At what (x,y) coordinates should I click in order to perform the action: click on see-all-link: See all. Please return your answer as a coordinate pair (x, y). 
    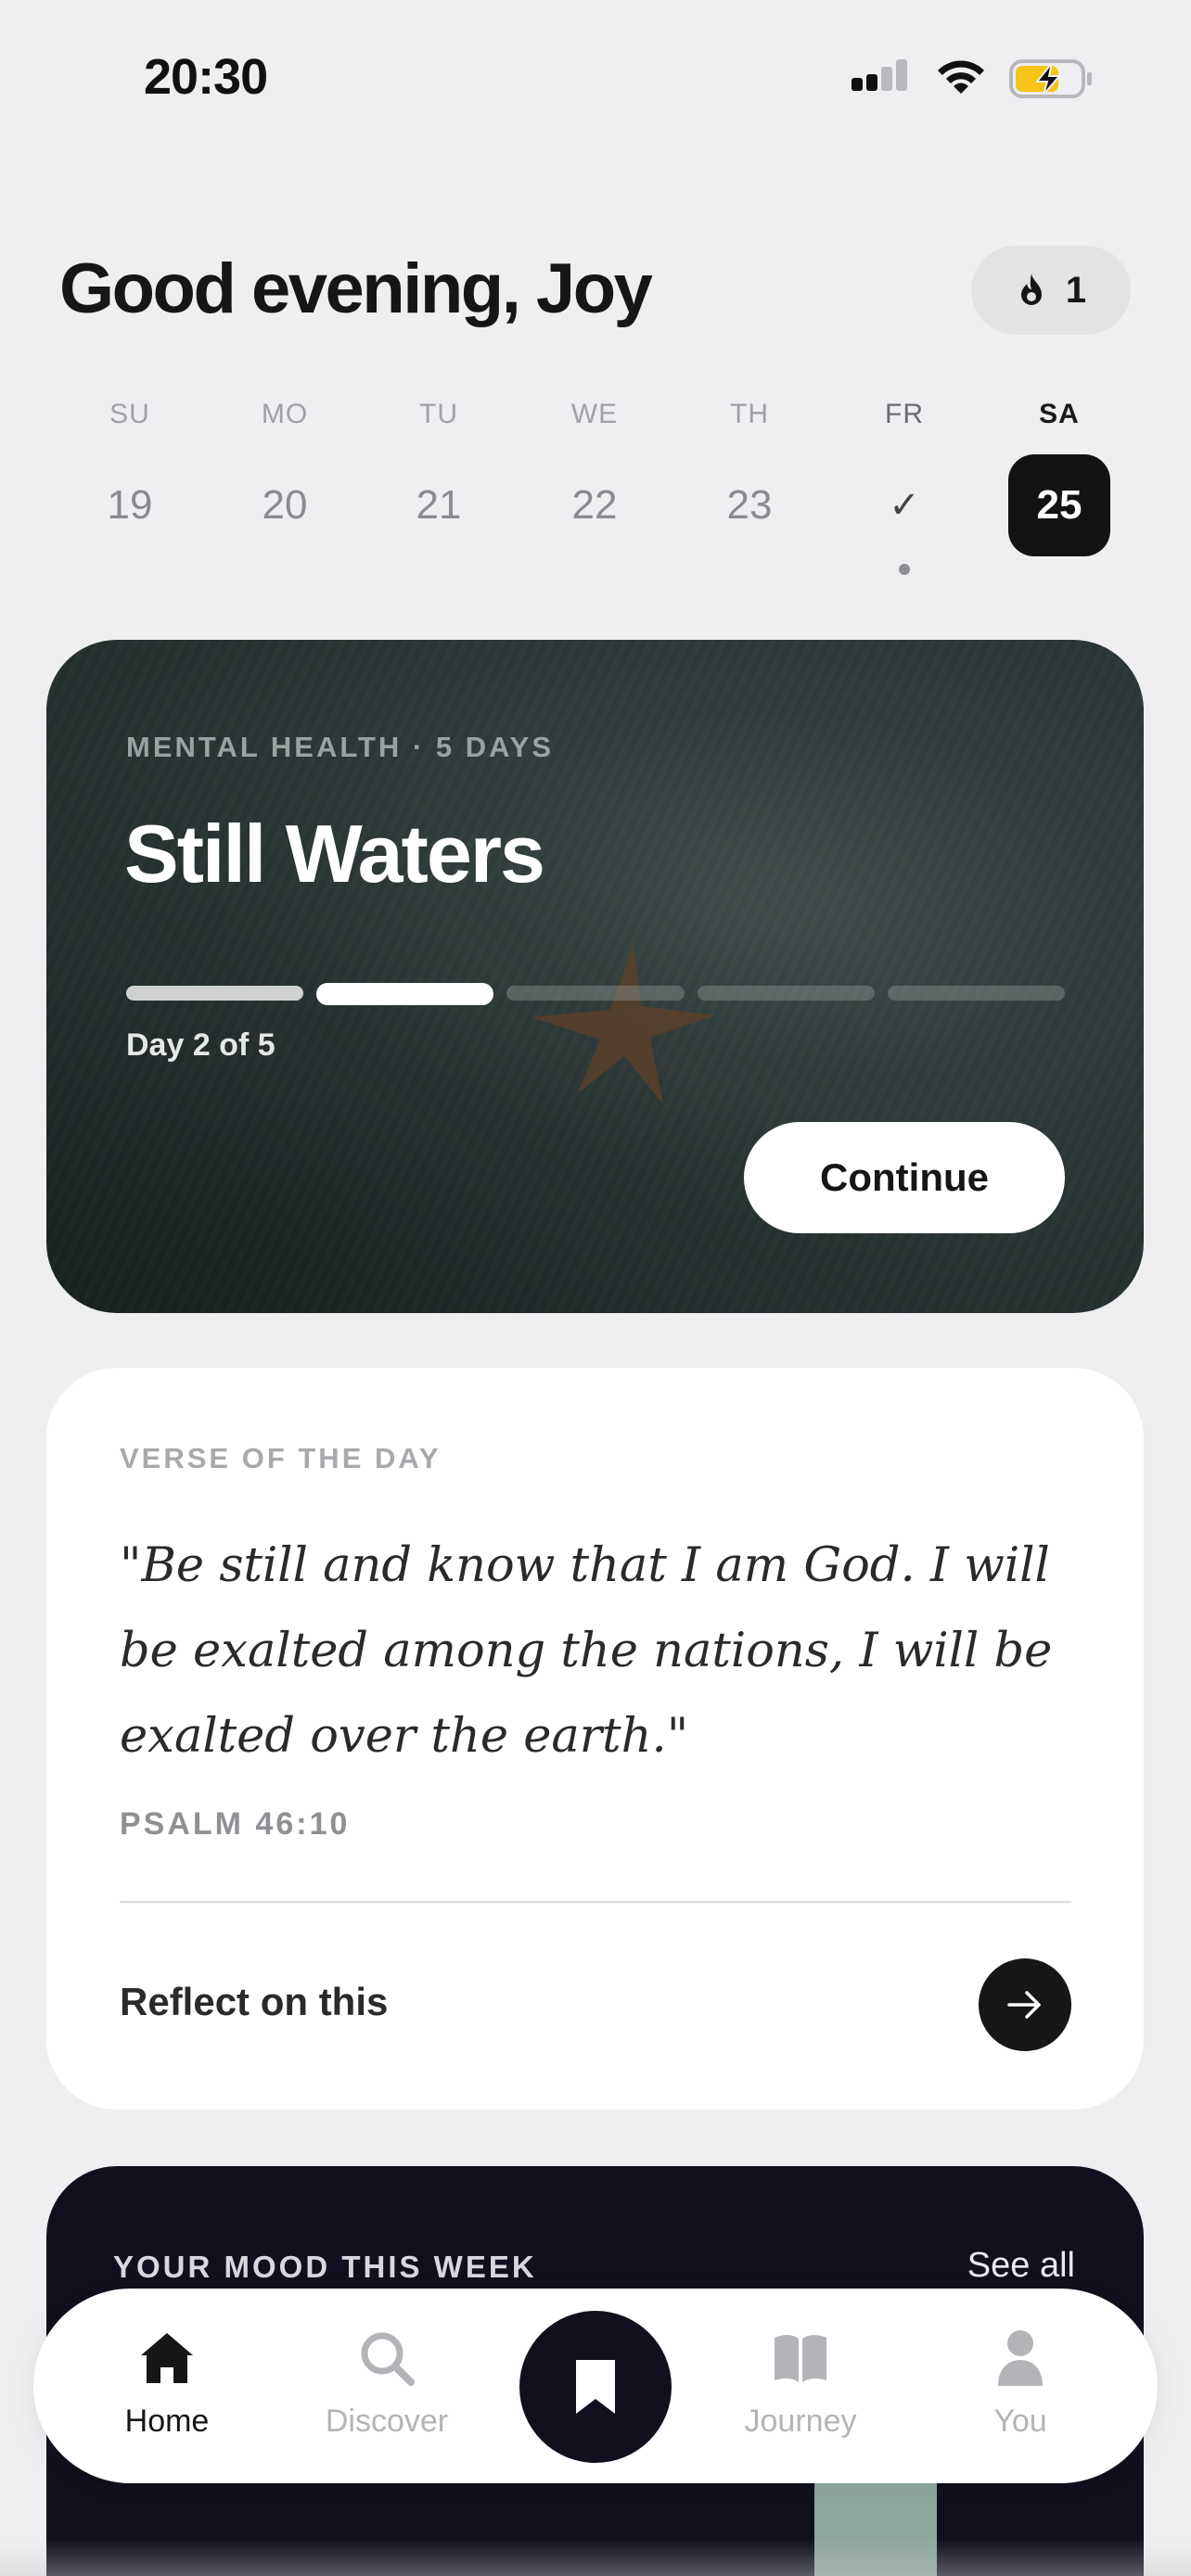
    Looking at the image, I should click on (1021, 2266).